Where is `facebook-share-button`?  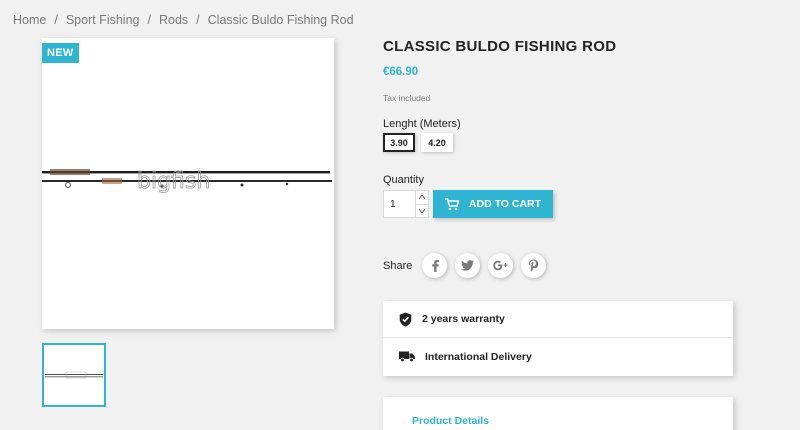
facebook-share-button is located at coordinates (435, 265).